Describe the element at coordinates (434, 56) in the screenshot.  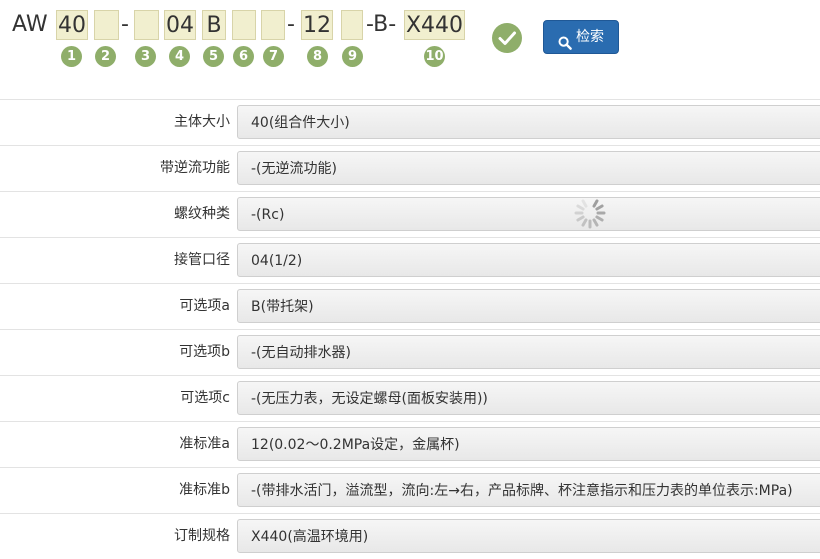
I see `segment-number-10: 10` at that location.